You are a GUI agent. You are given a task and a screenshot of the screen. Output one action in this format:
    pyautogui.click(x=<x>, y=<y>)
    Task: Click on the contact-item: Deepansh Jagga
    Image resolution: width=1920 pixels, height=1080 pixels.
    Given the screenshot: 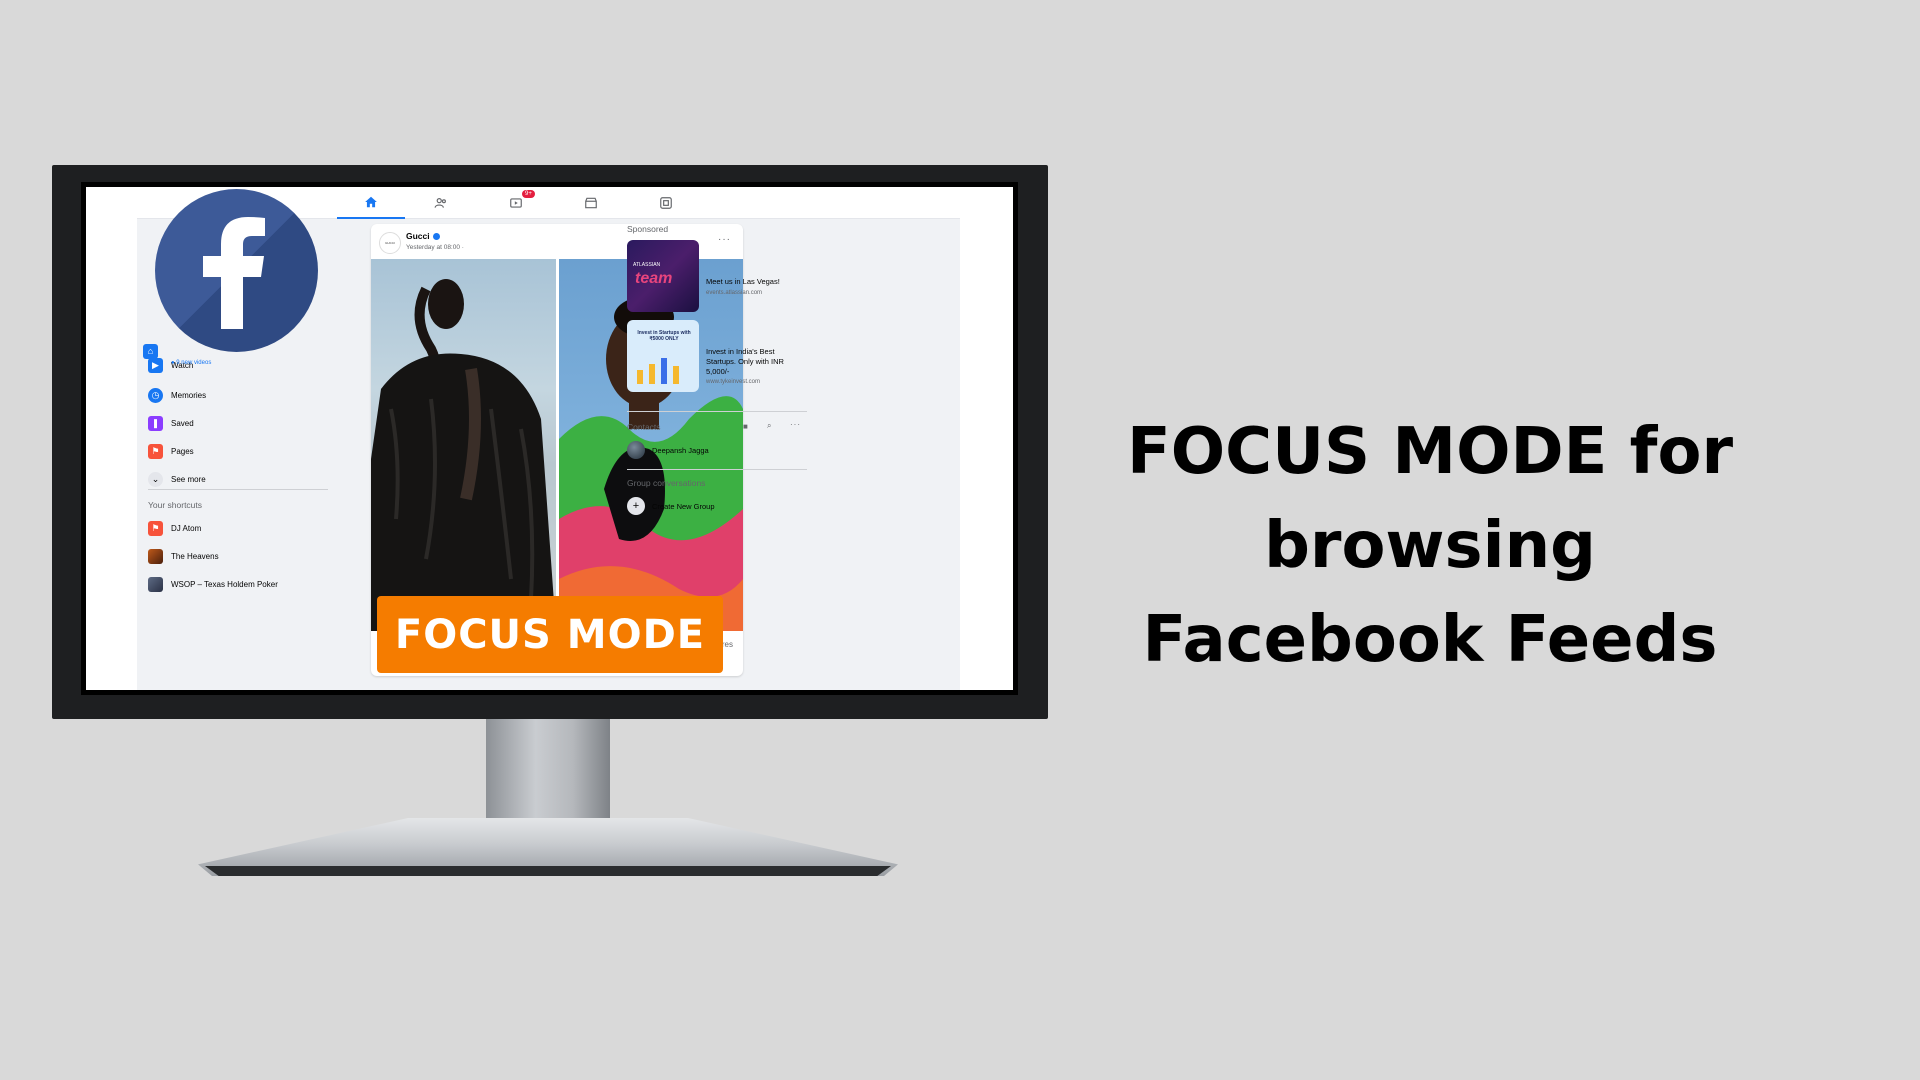 What is the action you would take?
    pyautogui.click(x=668, y=450)
    